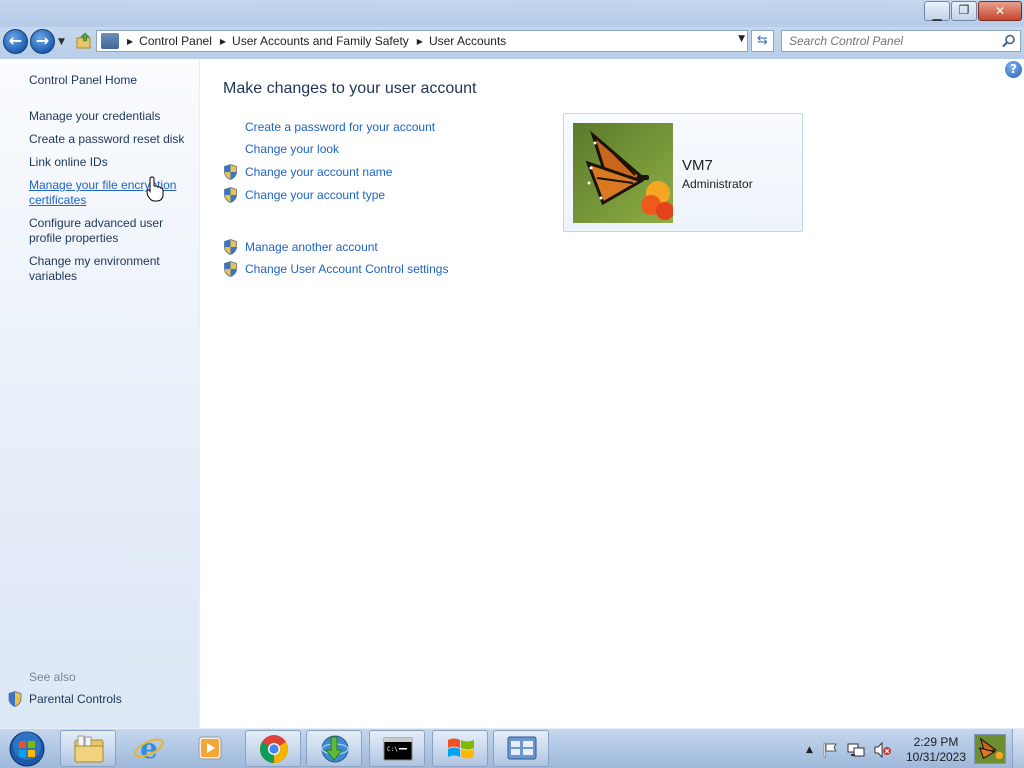 The height and width of the screenshot is (768, 1024). I want to click on windows-explorer-icon, so click(89, 749).